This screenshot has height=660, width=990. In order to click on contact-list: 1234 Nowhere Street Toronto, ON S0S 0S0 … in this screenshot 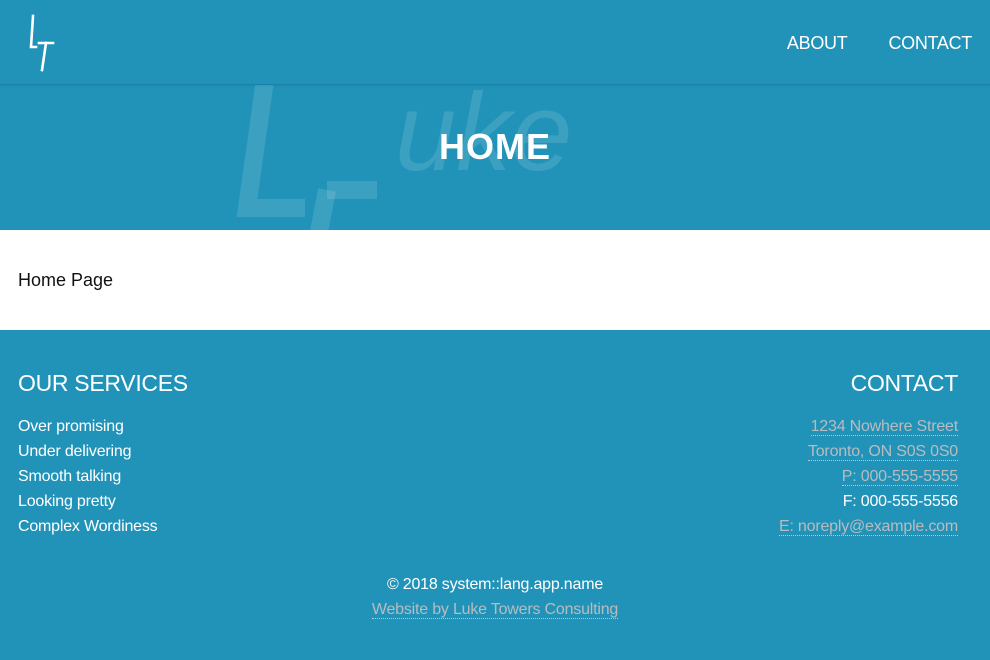, I will do `click(868, 476)`.